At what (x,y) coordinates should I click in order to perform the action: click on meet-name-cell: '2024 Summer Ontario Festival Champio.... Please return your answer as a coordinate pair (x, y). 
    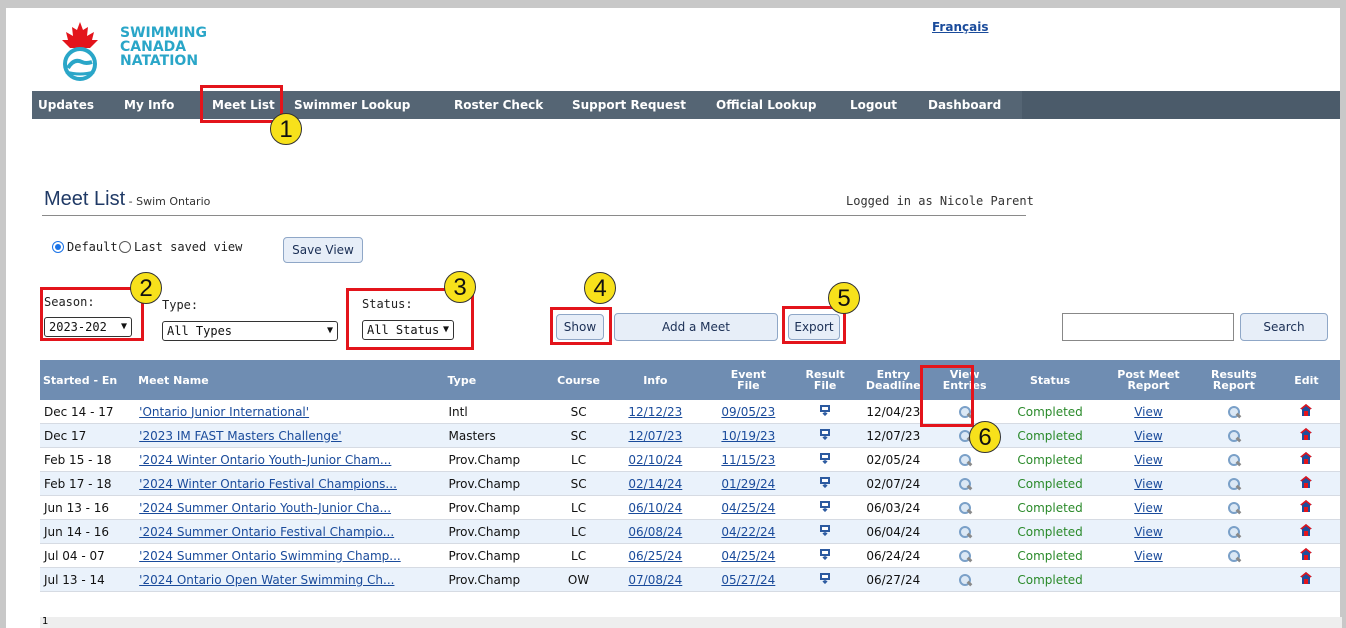
    Looking at the image, I should click on (290, 531).